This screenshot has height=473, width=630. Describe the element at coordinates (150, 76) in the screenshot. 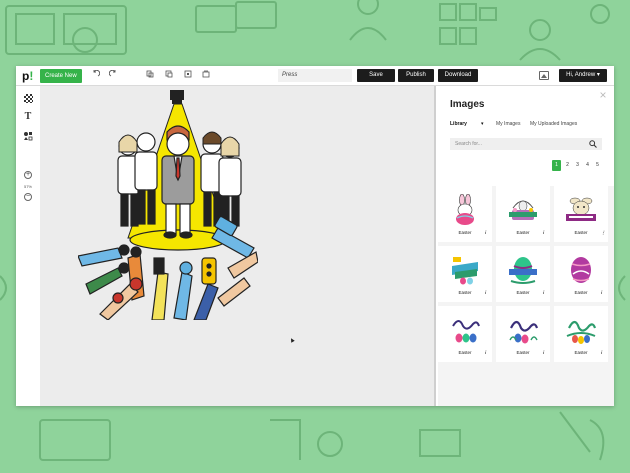

I see `copy-icon` at that location.